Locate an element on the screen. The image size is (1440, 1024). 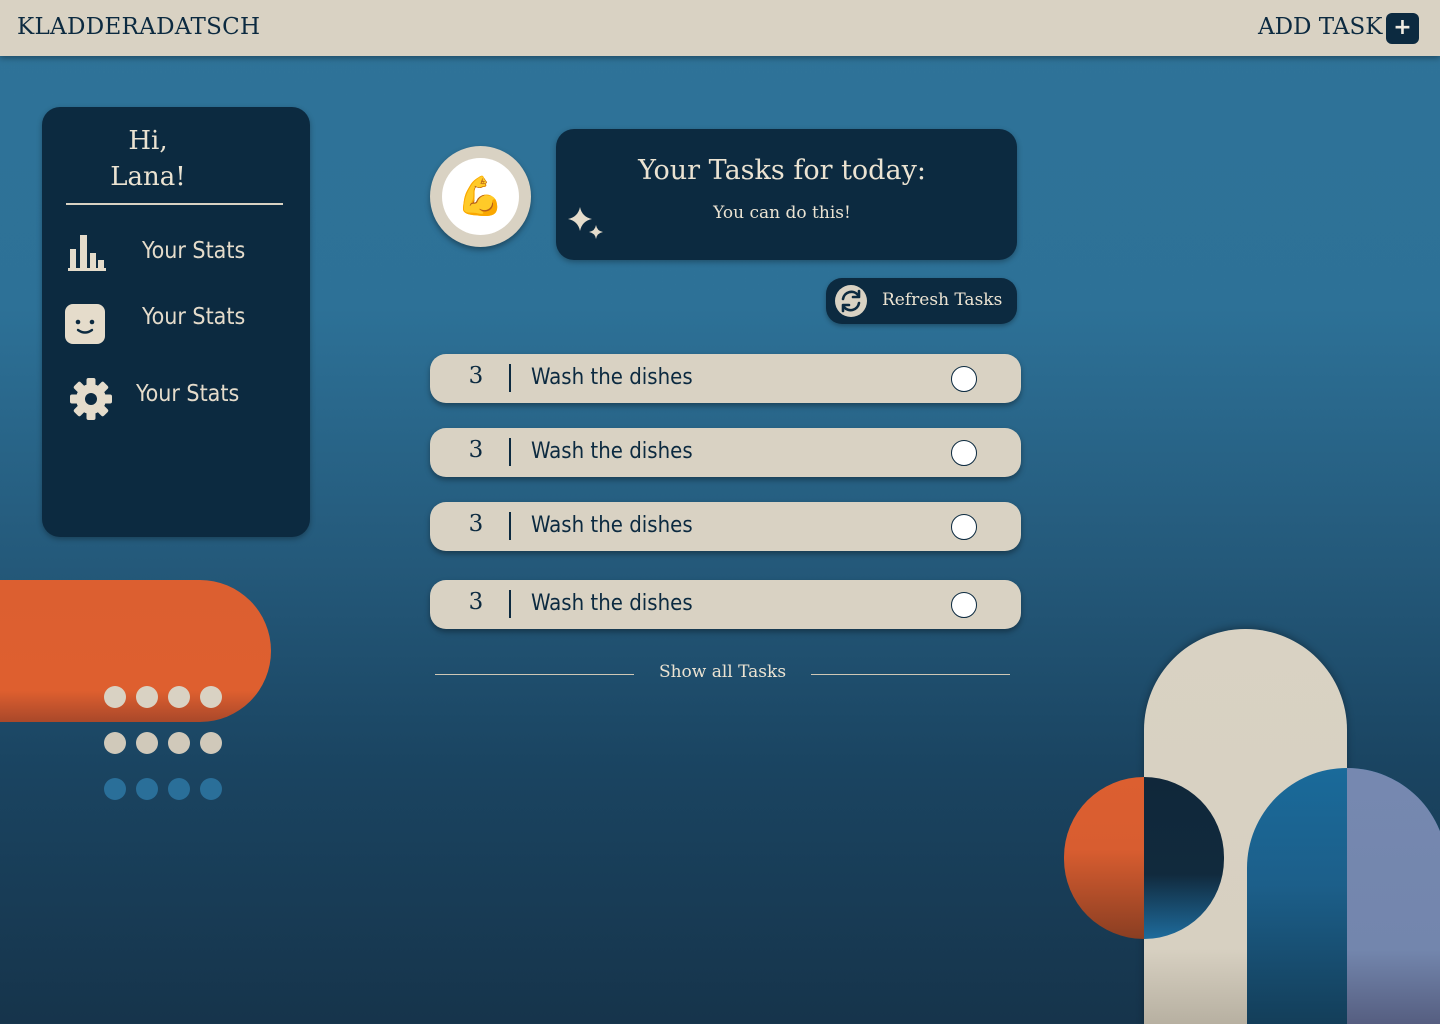
bar-chart-icon is located at coordinates (87, 253).